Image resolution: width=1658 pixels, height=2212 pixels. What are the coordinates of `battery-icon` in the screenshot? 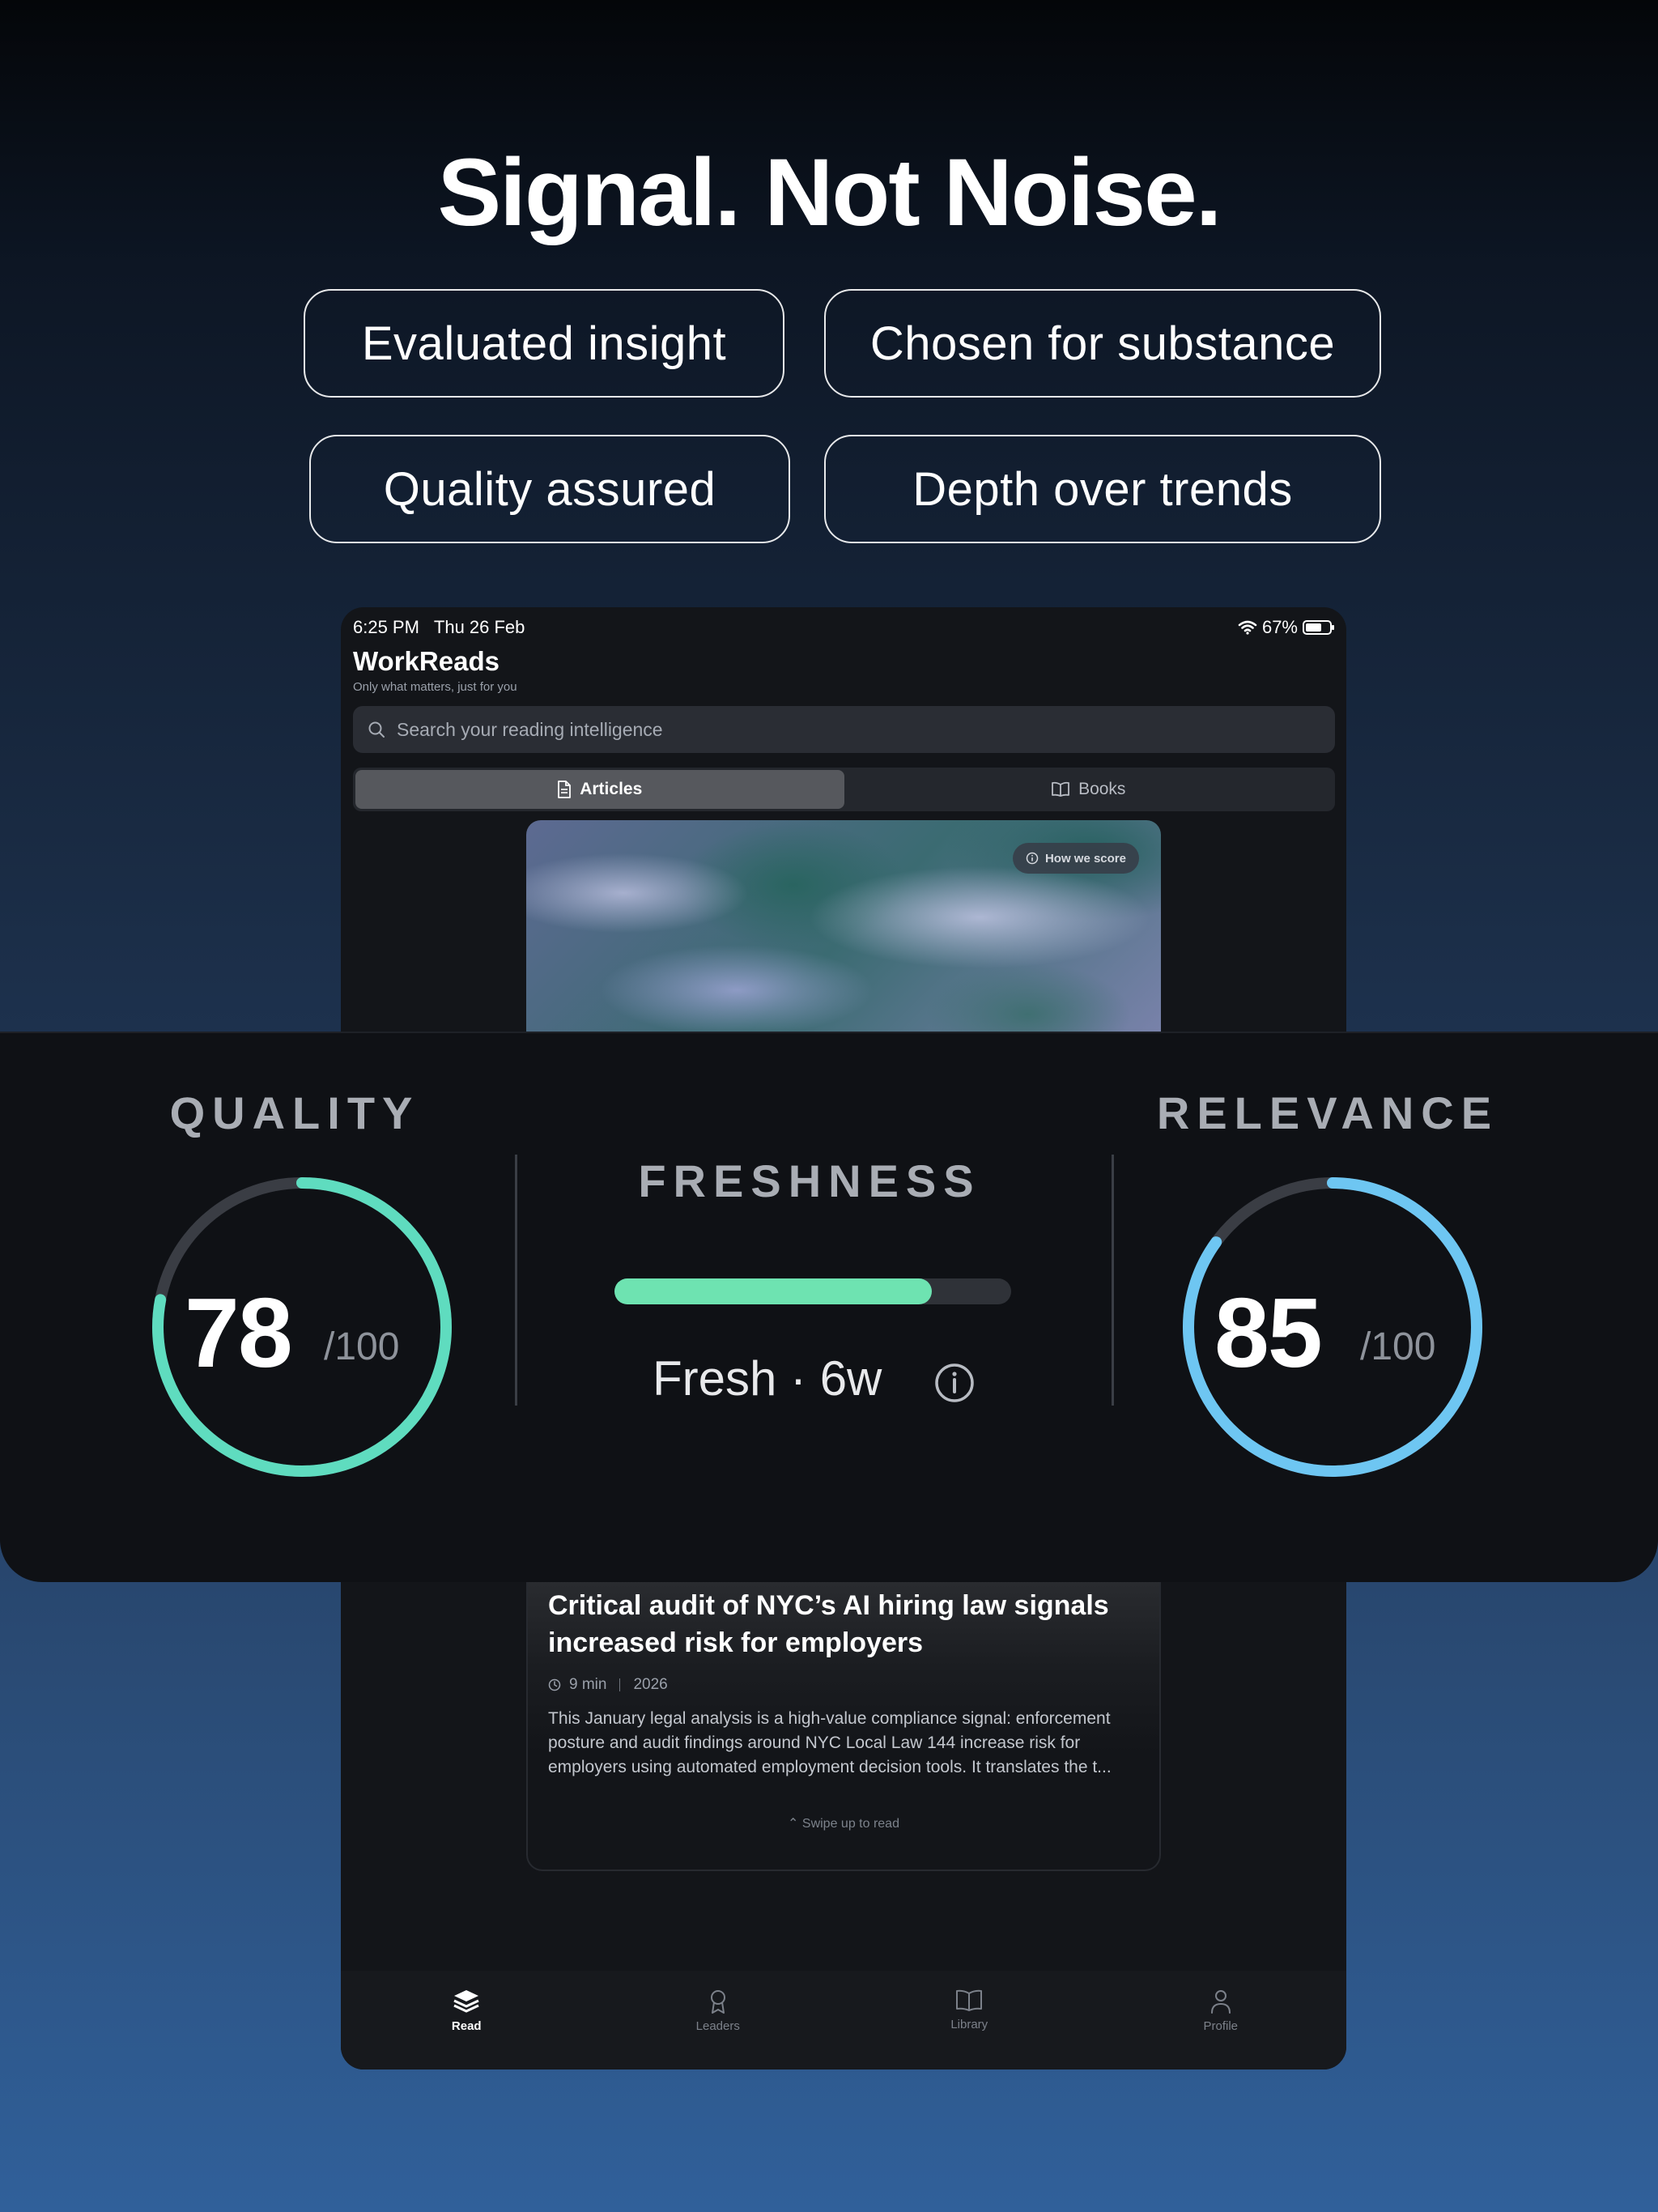 It's located at (1318, 627).